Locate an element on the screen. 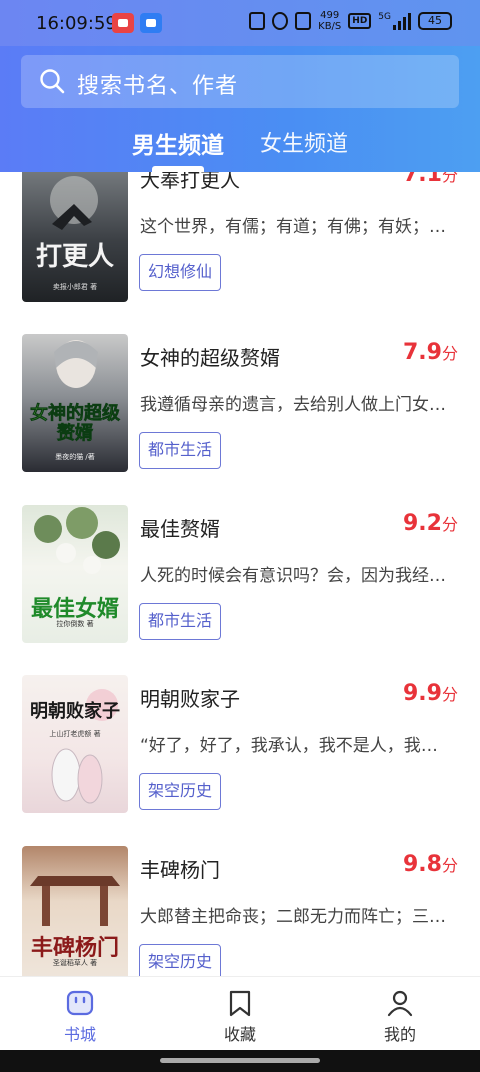 The width and height of the screenshot is (480, 1072). book-score: 7.1分 is located at coordinates (430, 179).